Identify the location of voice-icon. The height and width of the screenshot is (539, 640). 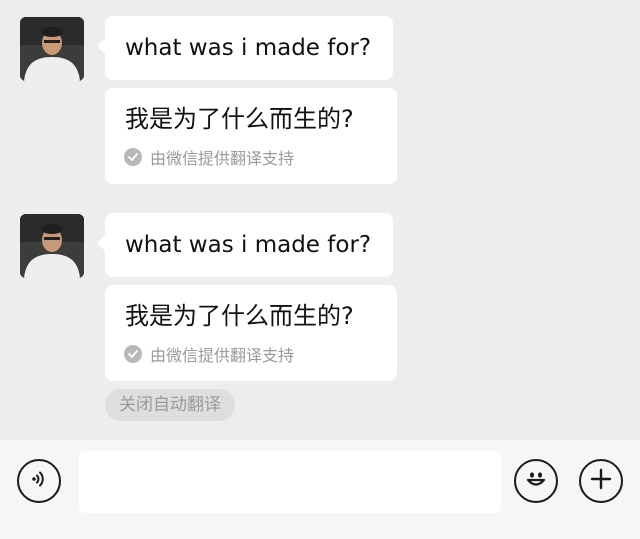
(39, 481).